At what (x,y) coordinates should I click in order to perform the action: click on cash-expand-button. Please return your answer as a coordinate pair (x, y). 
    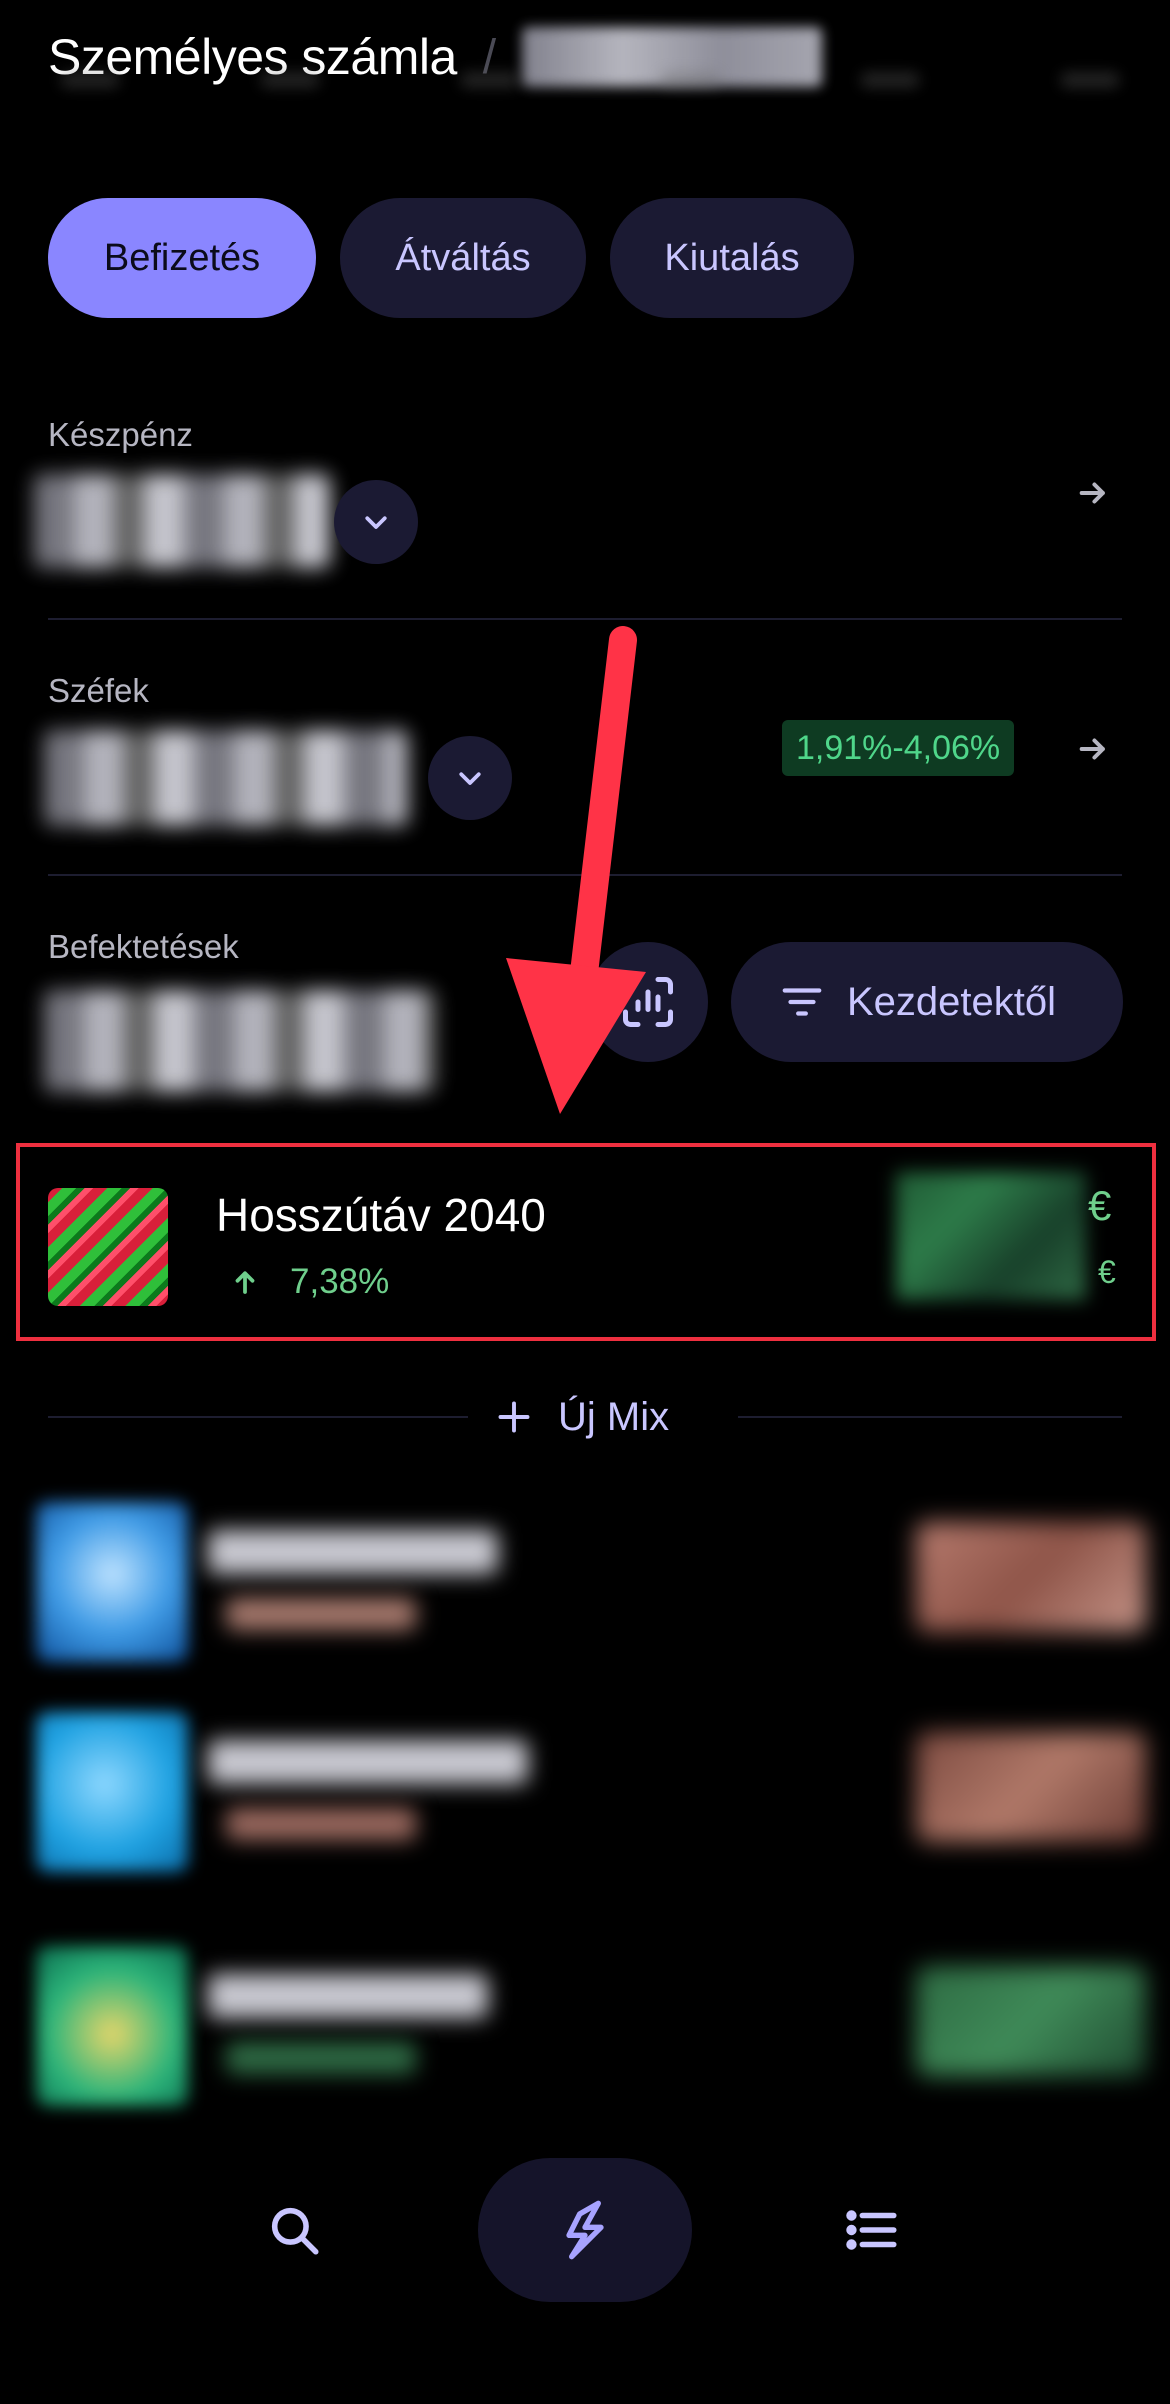
    Looking at the image, I should click on (376, 522).